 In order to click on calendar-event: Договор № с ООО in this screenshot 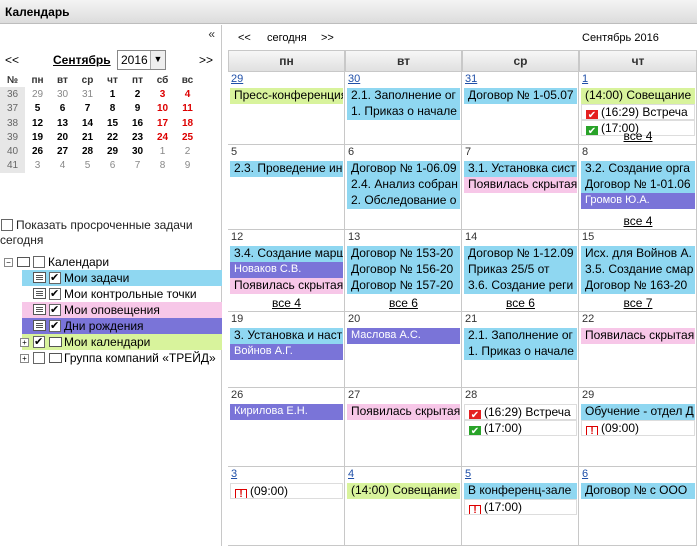, I will do `click(638, 491)`.